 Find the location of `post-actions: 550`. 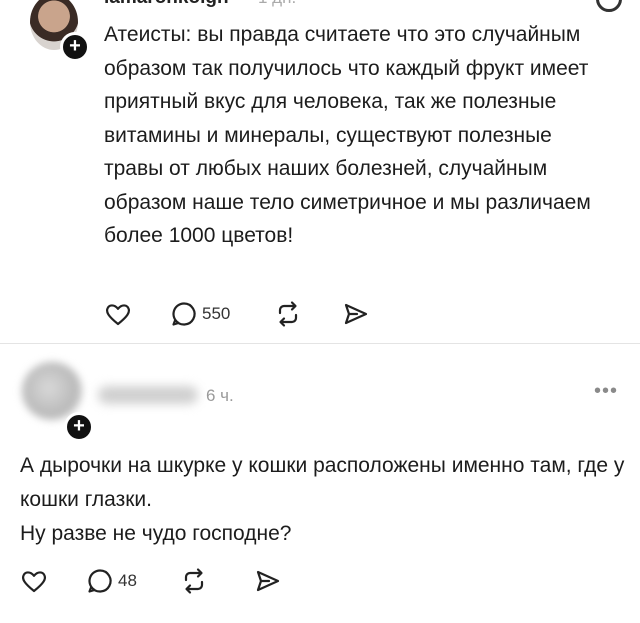

post-actions: 550 is located at coordinates (254, 315).